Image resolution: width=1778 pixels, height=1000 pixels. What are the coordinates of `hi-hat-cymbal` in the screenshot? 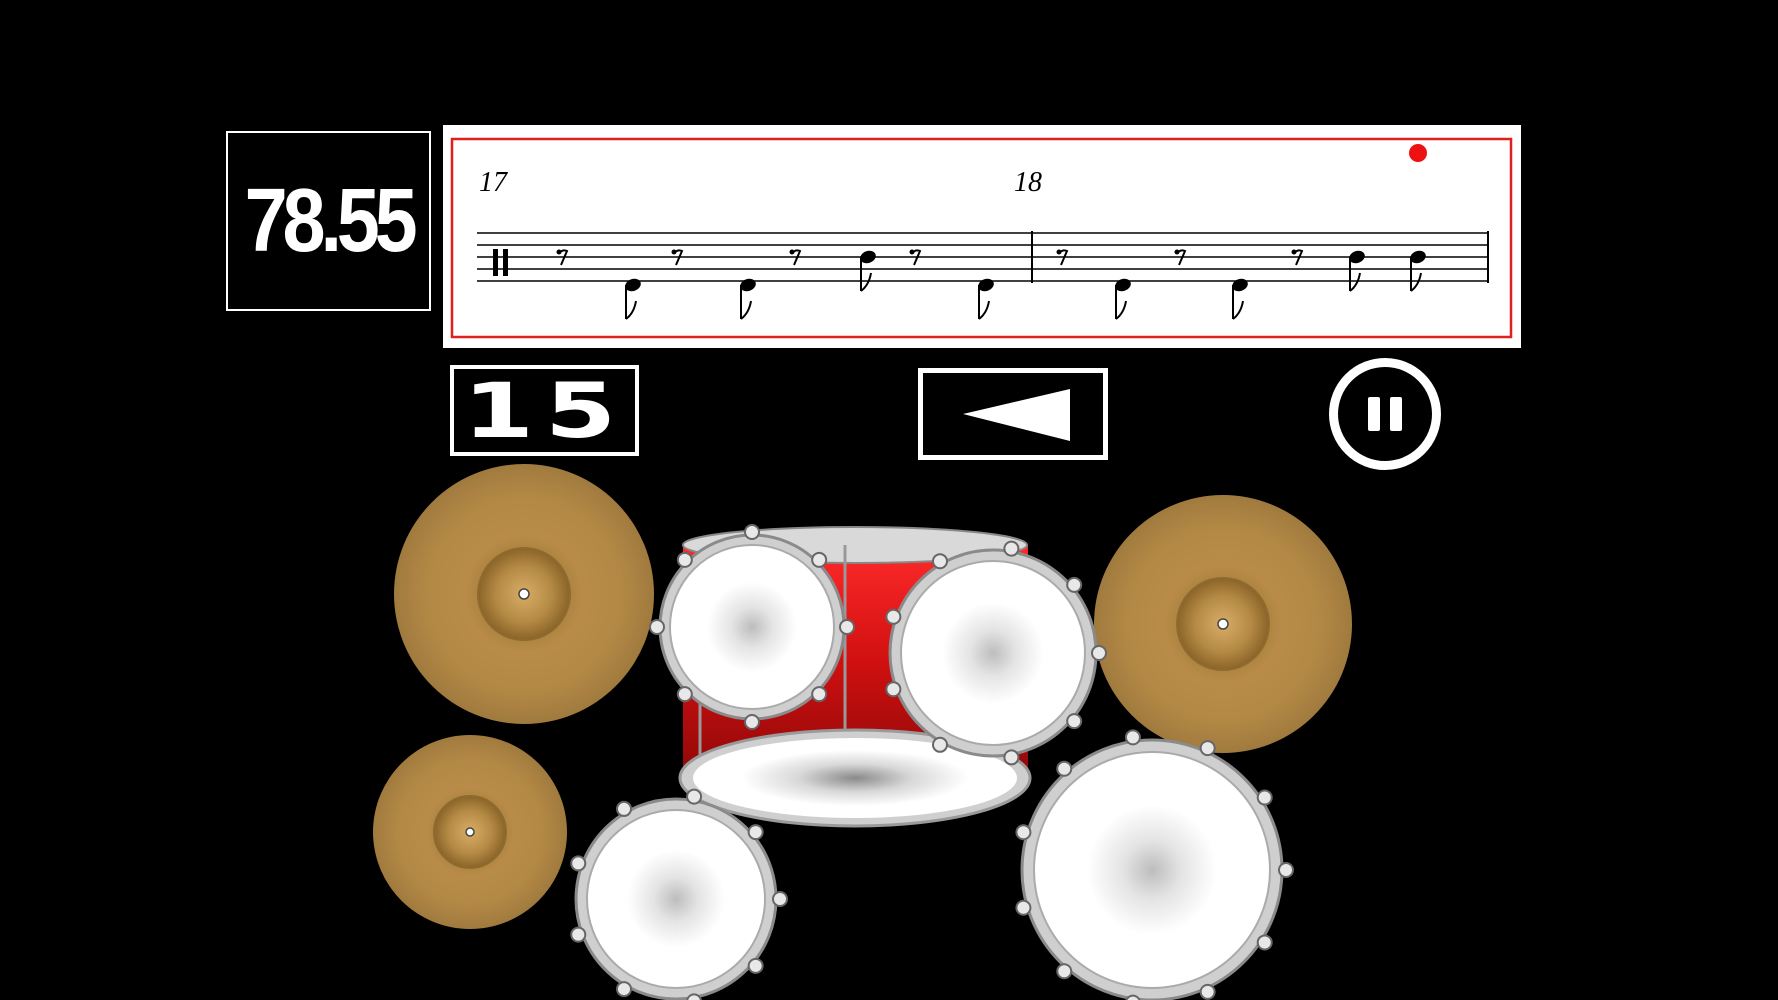 It's located at (470, 832).